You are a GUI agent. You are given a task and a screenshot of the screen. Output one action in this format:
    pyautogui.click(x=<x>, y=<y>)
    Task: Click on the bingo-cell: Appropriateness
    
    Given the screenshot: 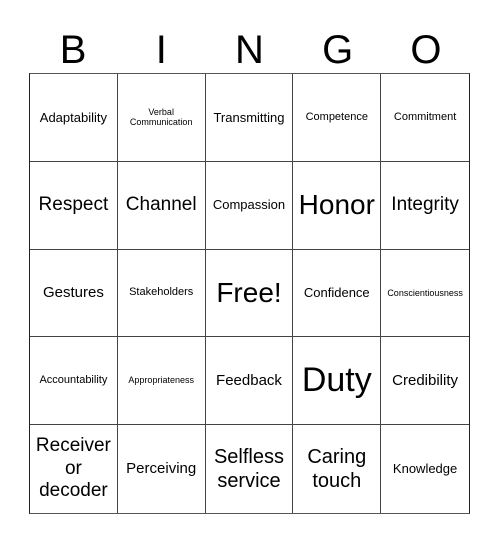 What is the action you would take?
    pyautogui.click(x=161, y=381)
    